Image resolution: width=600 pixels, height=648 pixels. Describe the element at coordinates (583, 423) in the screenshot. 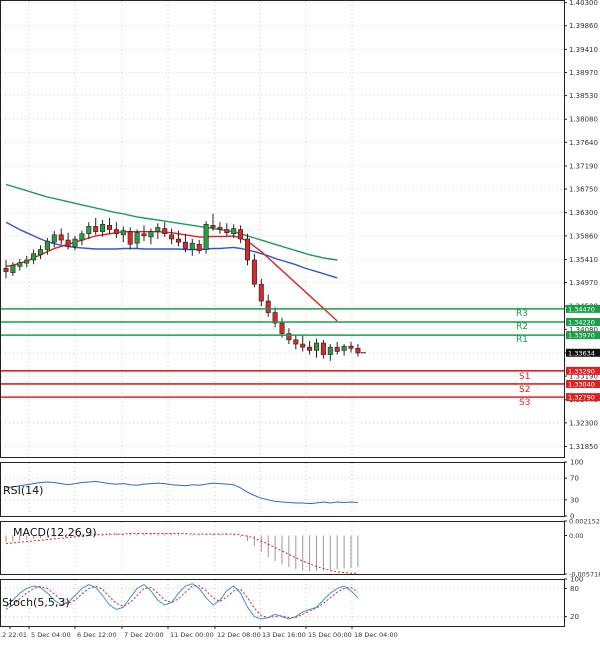

I see `price-tick-label: 1.32300` at that location.